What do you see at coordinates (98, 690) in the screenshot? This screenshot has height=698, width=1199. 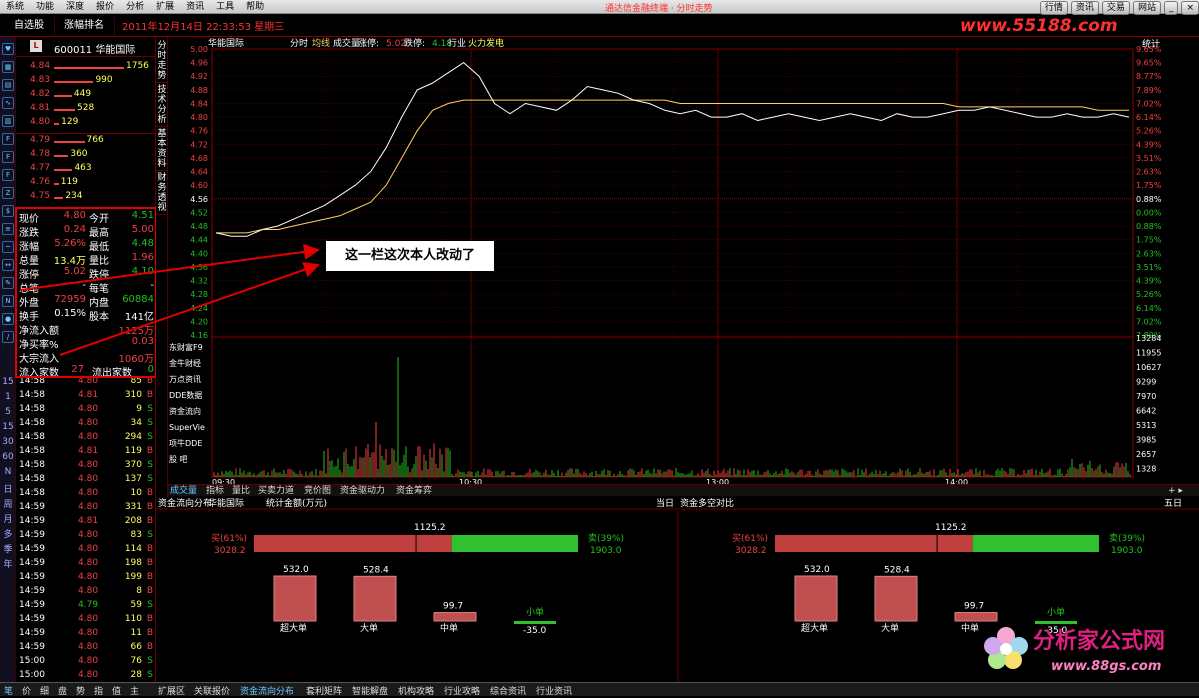 I see `status-left-5: 指` at bounding box center [98, 690].